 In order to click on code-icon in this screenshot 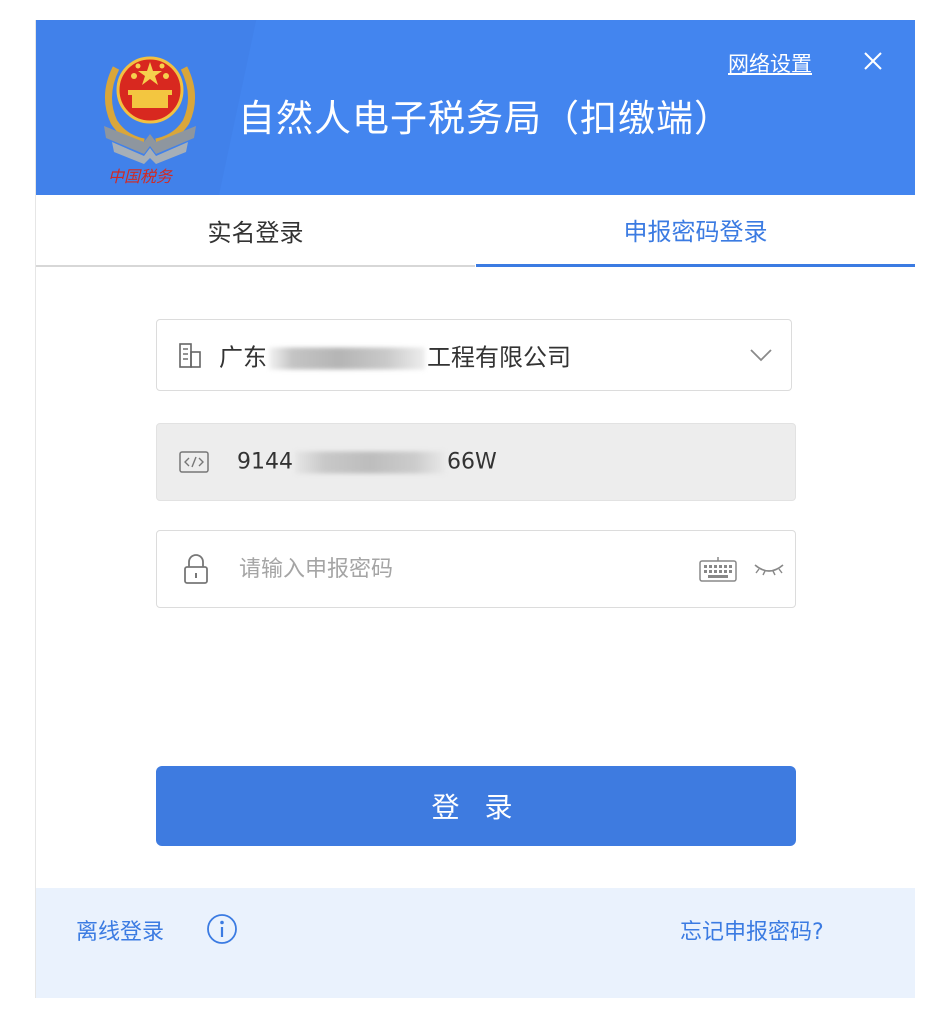, I will do `click(194, 462)`.